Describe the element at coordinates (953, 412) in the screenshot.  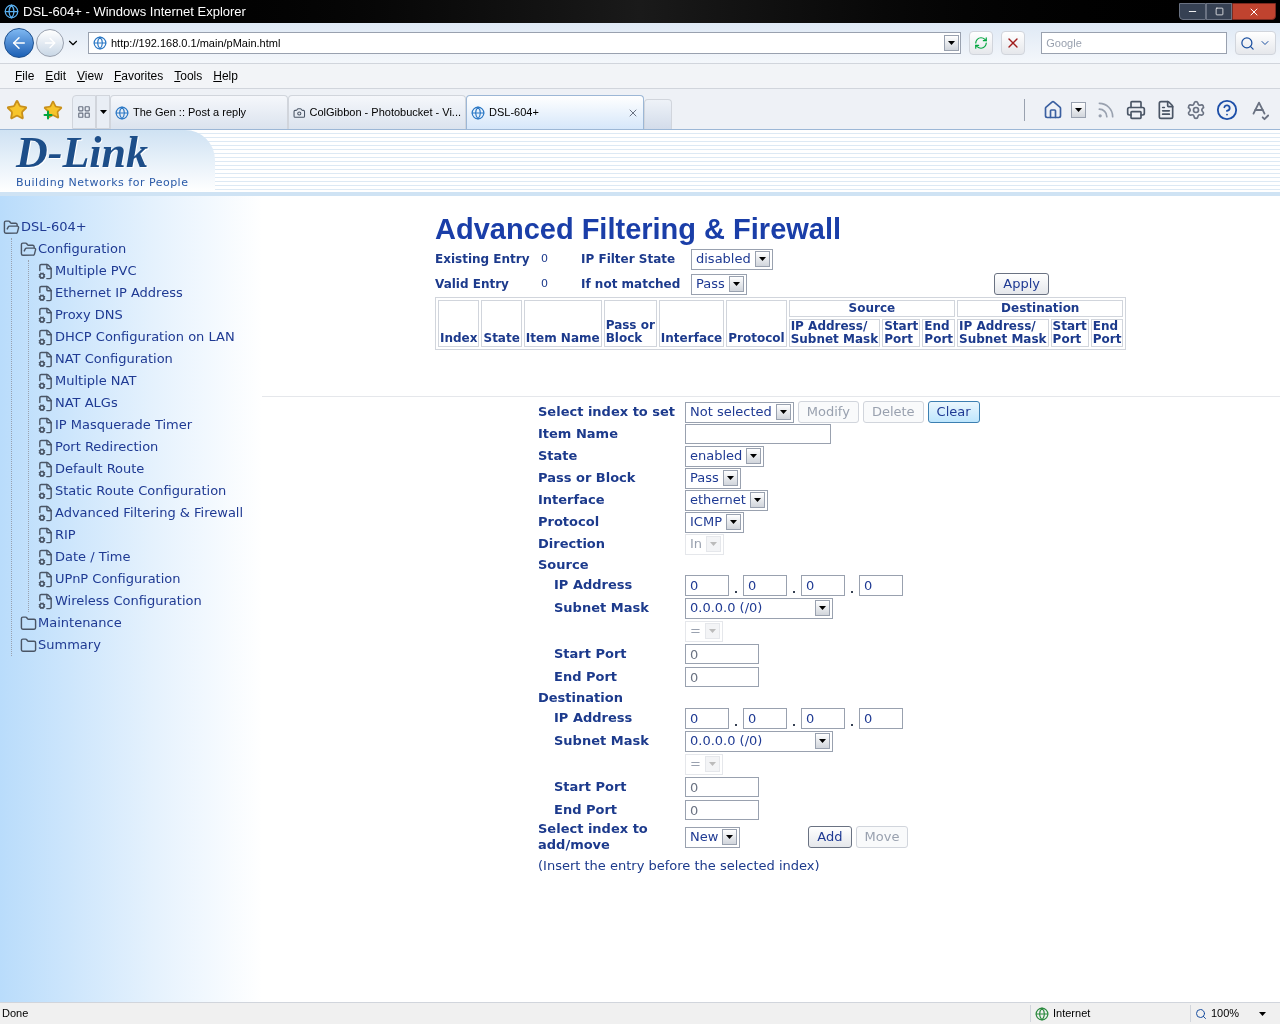
I see `form-button: Clear` at that location.